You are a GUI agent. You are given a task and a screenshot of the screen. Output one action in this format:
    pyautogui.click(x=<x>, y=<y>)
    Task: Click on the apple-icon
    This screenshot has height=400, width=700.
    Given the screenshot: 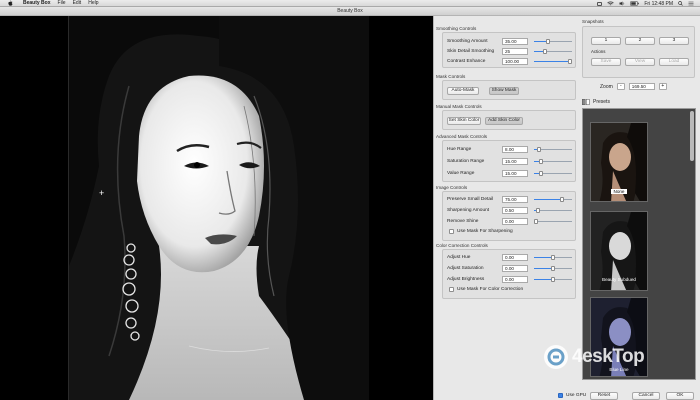 What is the action you would take?
    pyautogui.click(x=10, y=3)
    